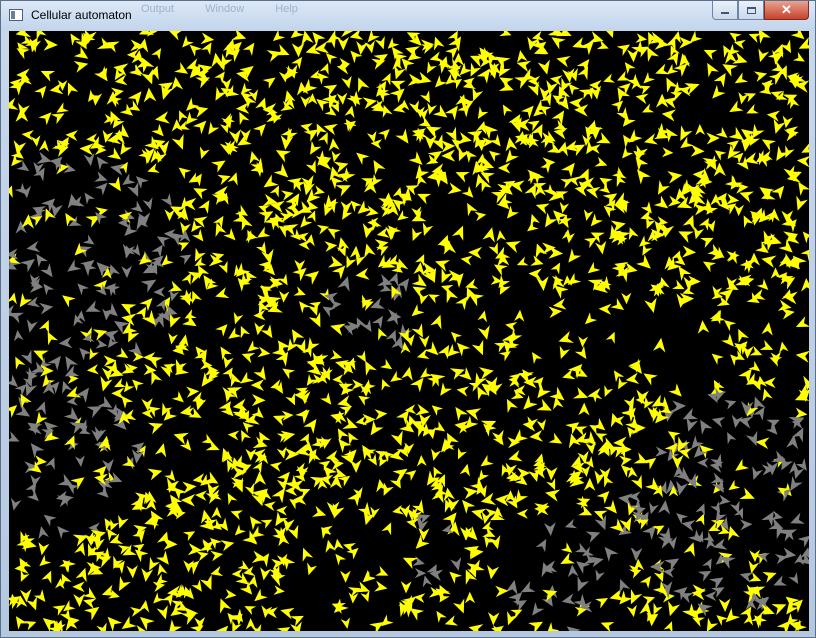 This screenshot has height=638, width=816. What do you see at coordinates (786, 10) in the screenshot?
I see `close-button: ✕` at bounding box center [786, 10].